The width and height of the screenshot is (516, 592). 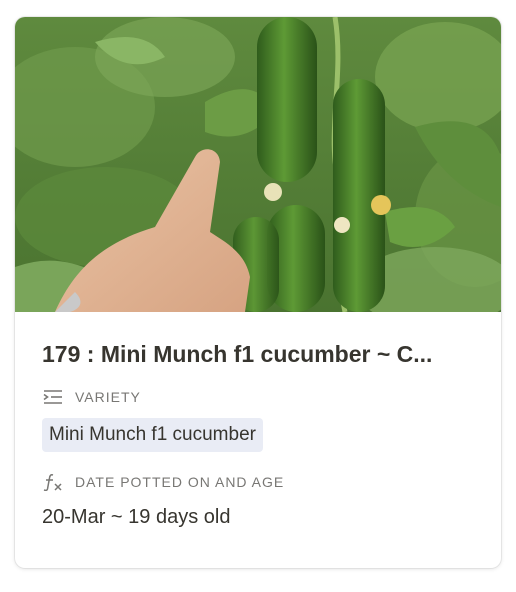 I want to click on date-potted-value: 20-Mar ~ 19 days old, so click(x=136, y=517).